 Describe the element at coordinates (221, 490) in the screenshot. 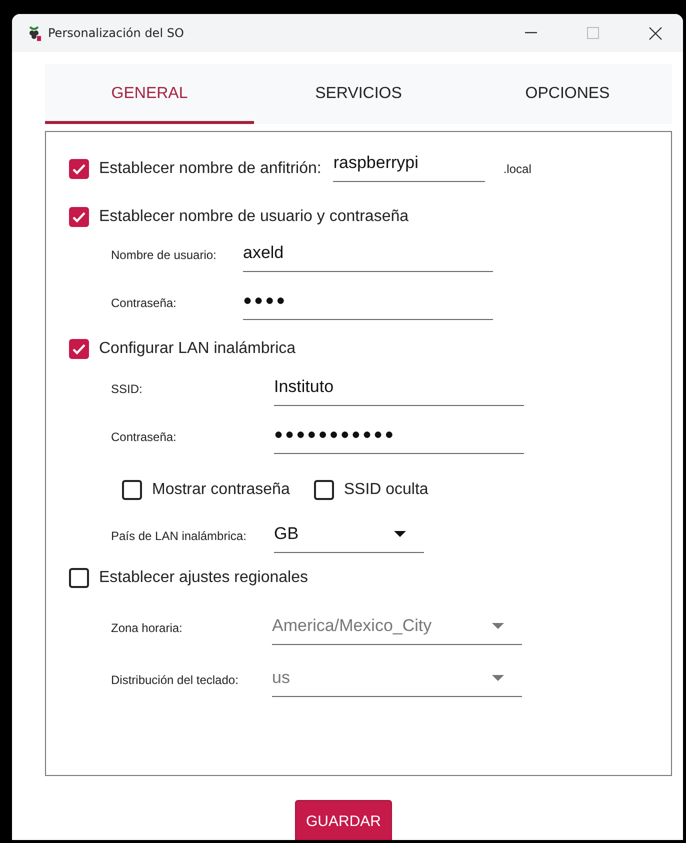

I see `checkbox-label: Mostrar contraseña` at that location.